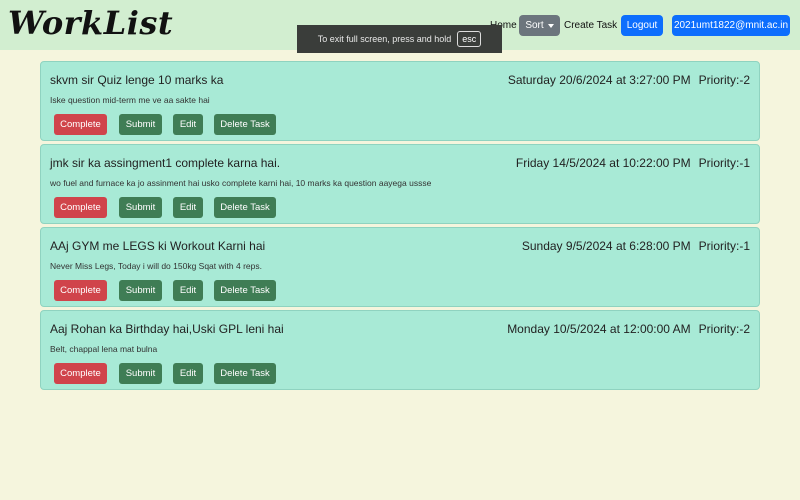 The image size is (800, 500). I want to click on esc-key-badge: esc, so click(469, 39).